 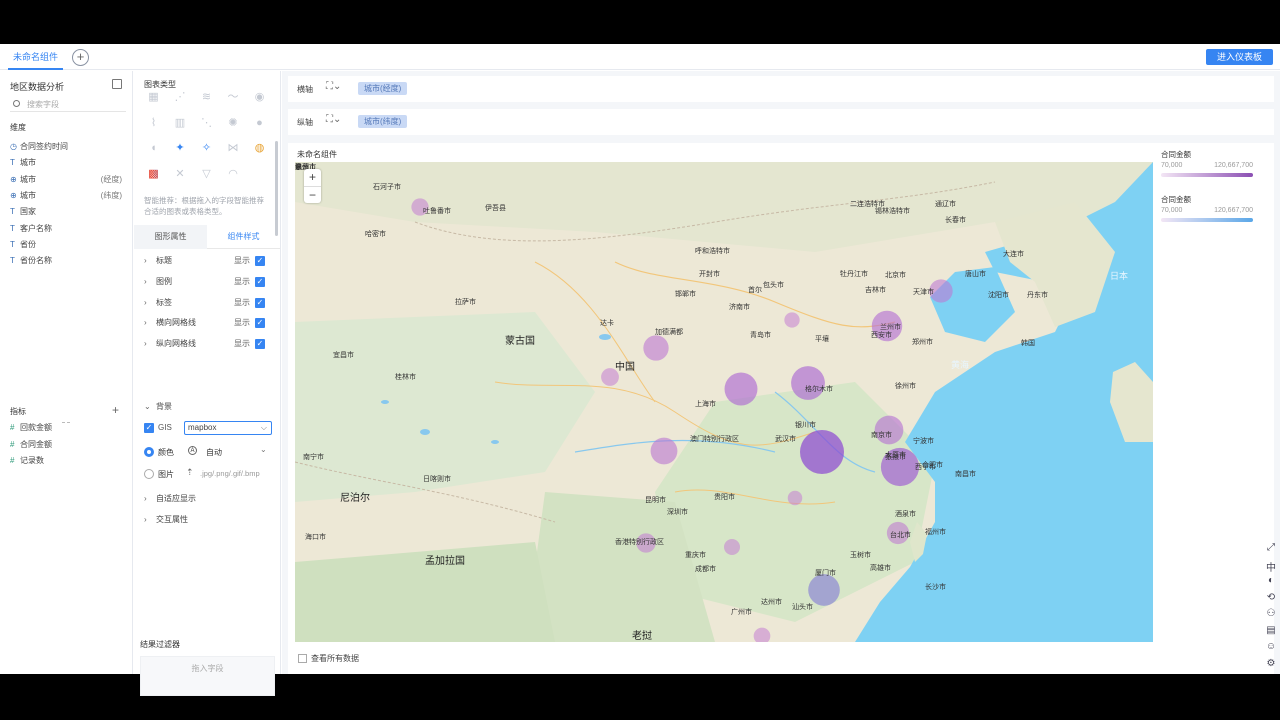 I want to click on measure-field: # 合同金额, so click(x=69, y=445).